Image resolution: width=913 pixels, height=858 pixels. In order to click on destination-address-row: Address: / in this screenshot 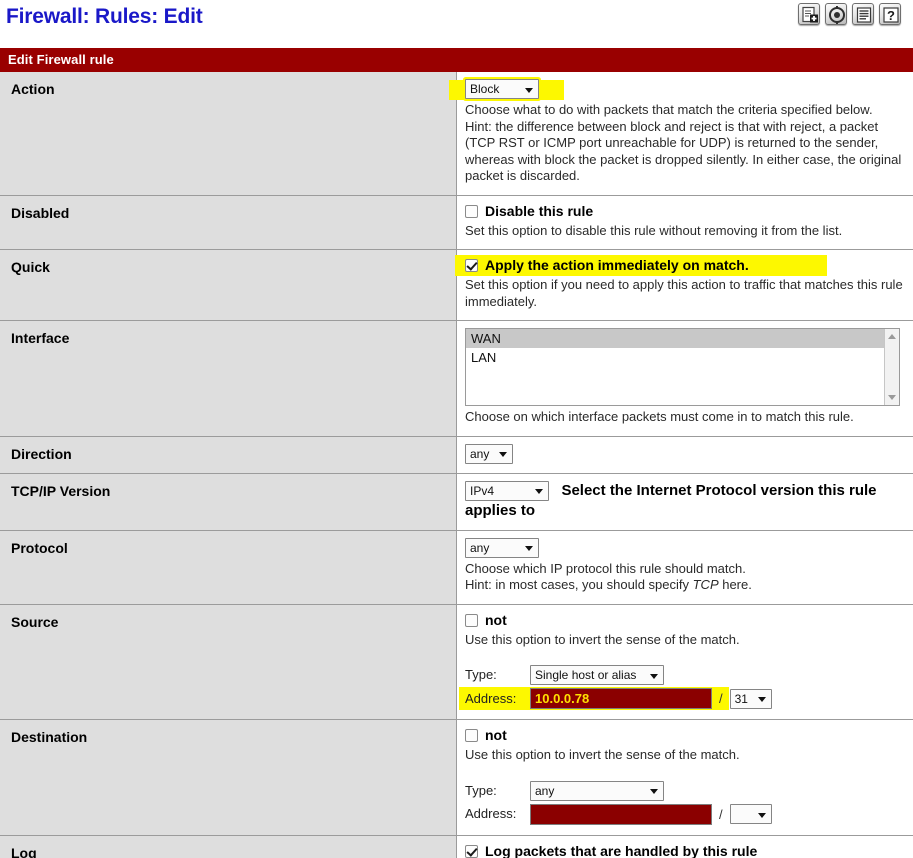, I will do `click(684, 814)`.